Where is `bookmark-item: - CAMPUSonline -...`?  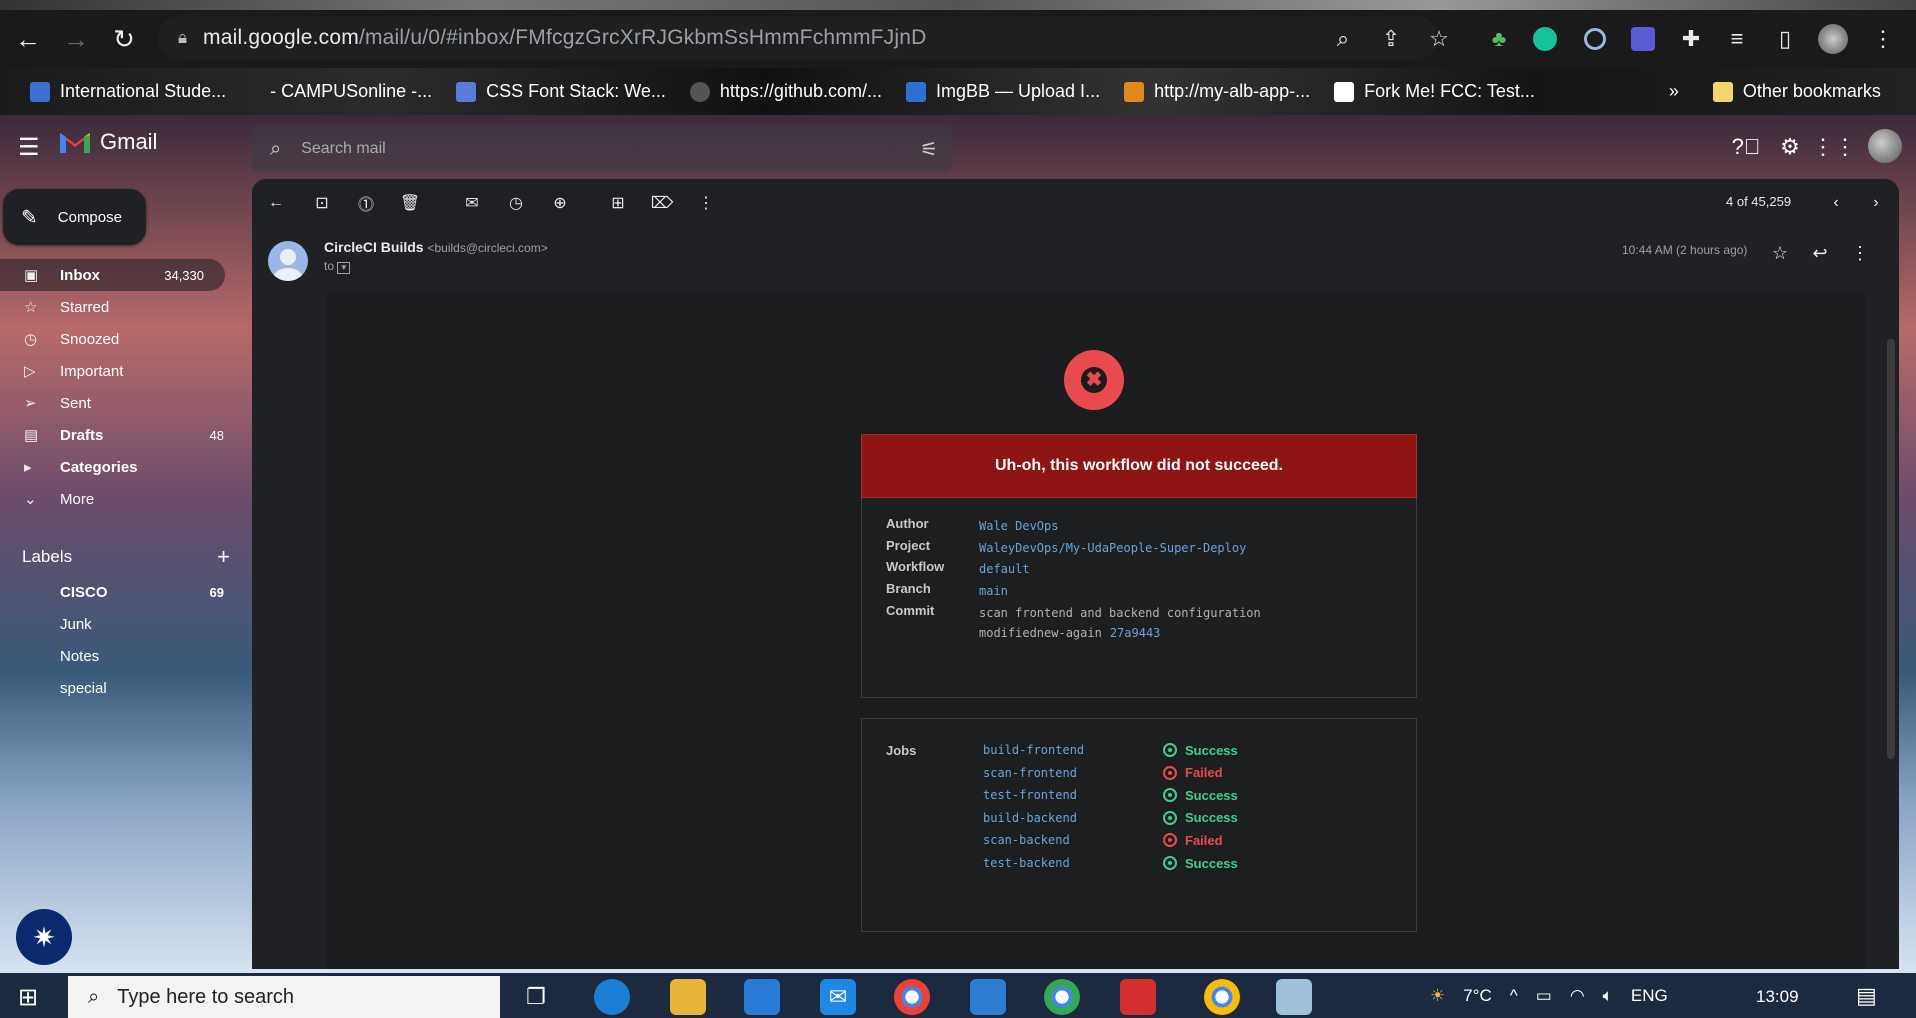 bookmark-item: - CAMPUSonline -... is located at coordinates (351, 92).